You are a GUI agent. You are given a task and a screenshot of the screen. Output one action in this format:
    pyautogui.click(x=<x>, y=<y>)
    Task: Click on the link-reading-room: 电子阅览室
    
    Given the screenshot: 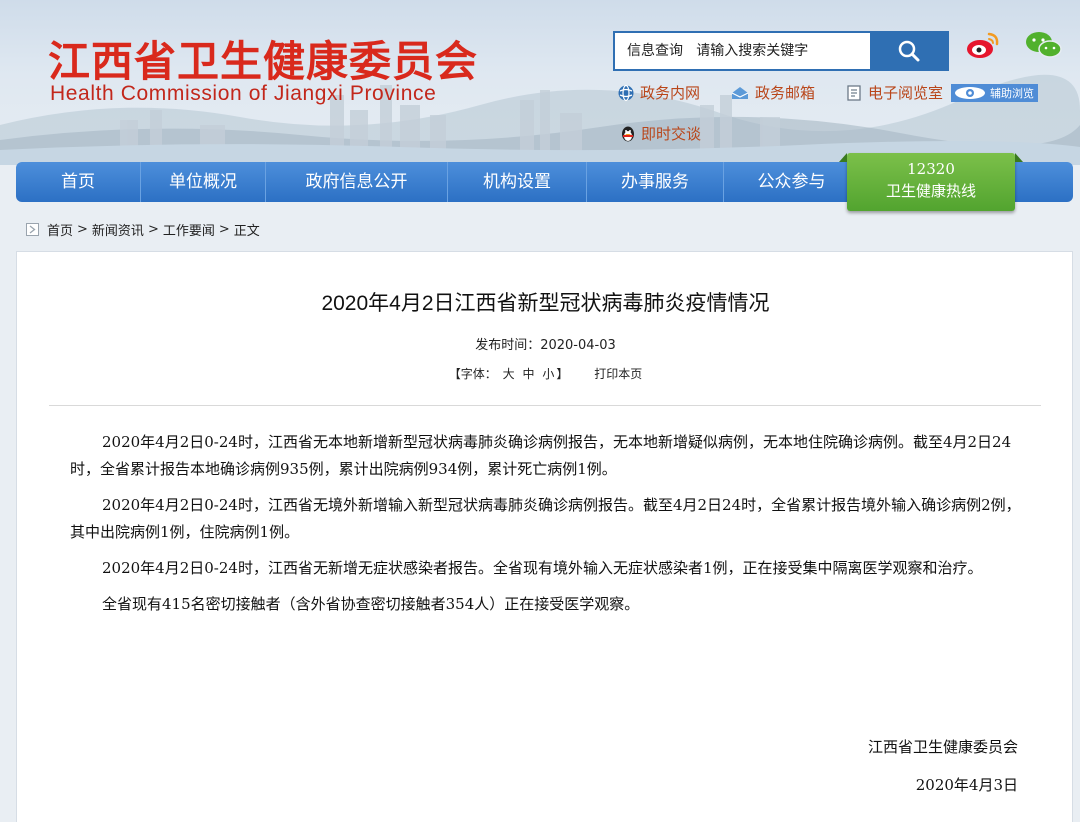 What is the action you would take?
    pyautogui.click(x=894, y=92)
    